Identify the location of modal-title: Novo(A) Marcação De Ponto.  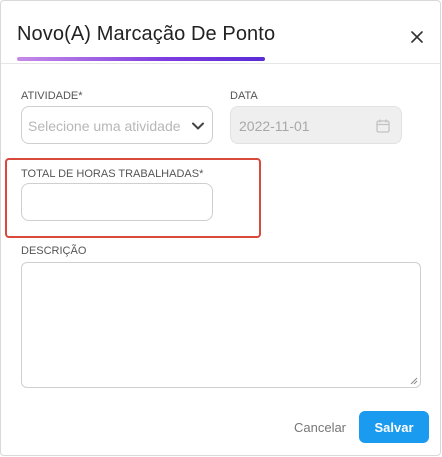
(146, 34).